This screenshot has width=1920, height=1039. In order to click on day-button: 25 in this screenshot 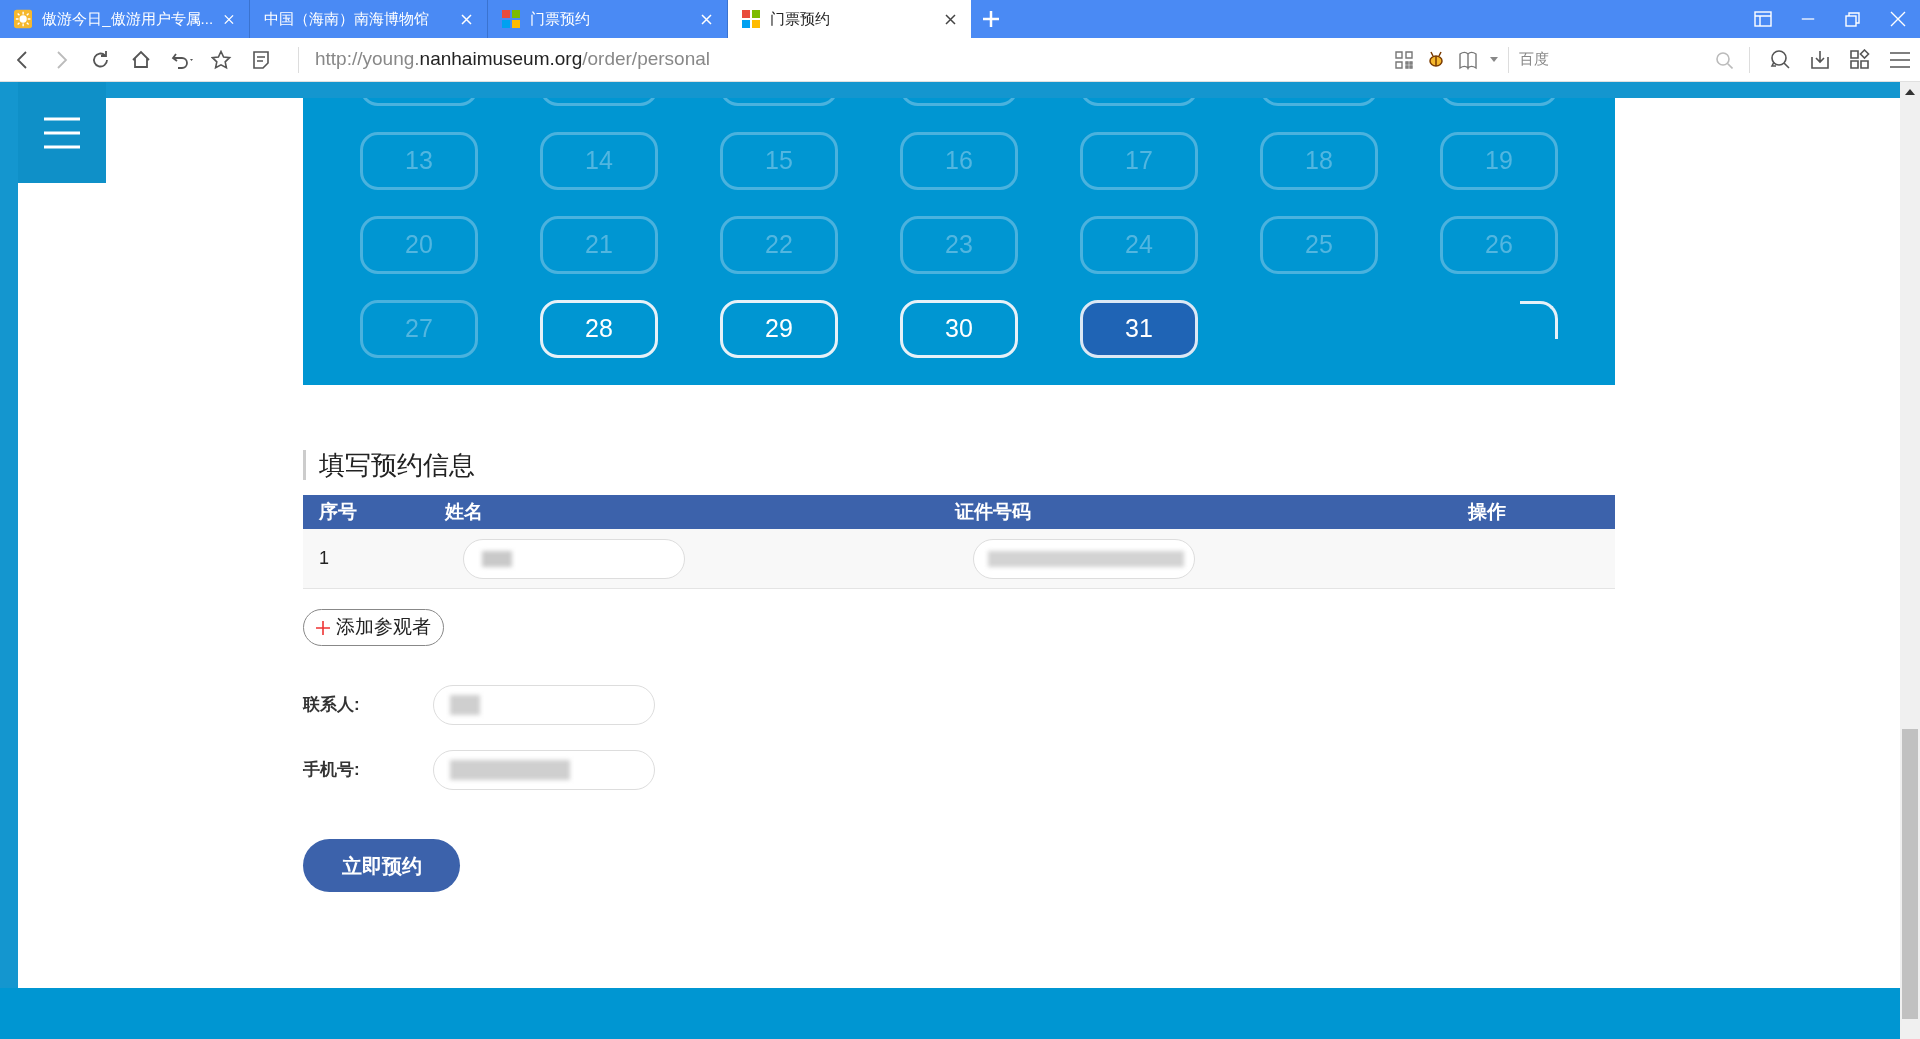, I will do `click(1319, 245)`.